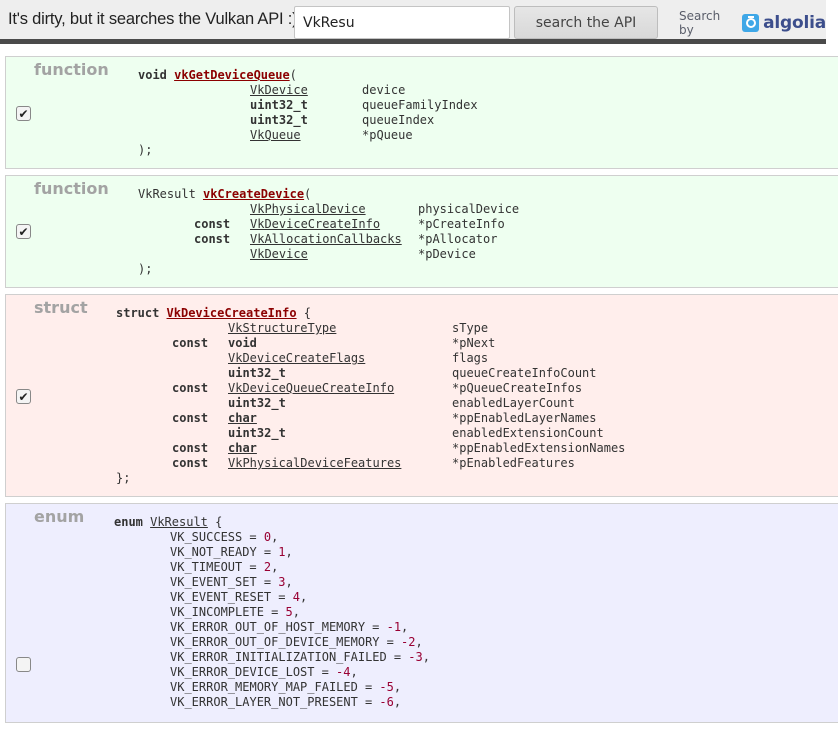  Describe the element at coordinates (213, 552) in the screenshot. I see `enum-constant-name: VK_NOT_READY` at that location.